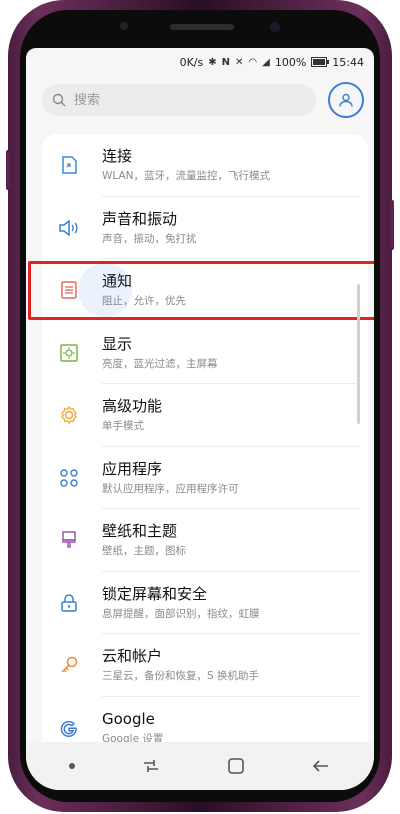  What do you see at coordinates (132, 656) in the screenshot?
I see `item-title: 云和帐户` at bounding box center [132, 656].